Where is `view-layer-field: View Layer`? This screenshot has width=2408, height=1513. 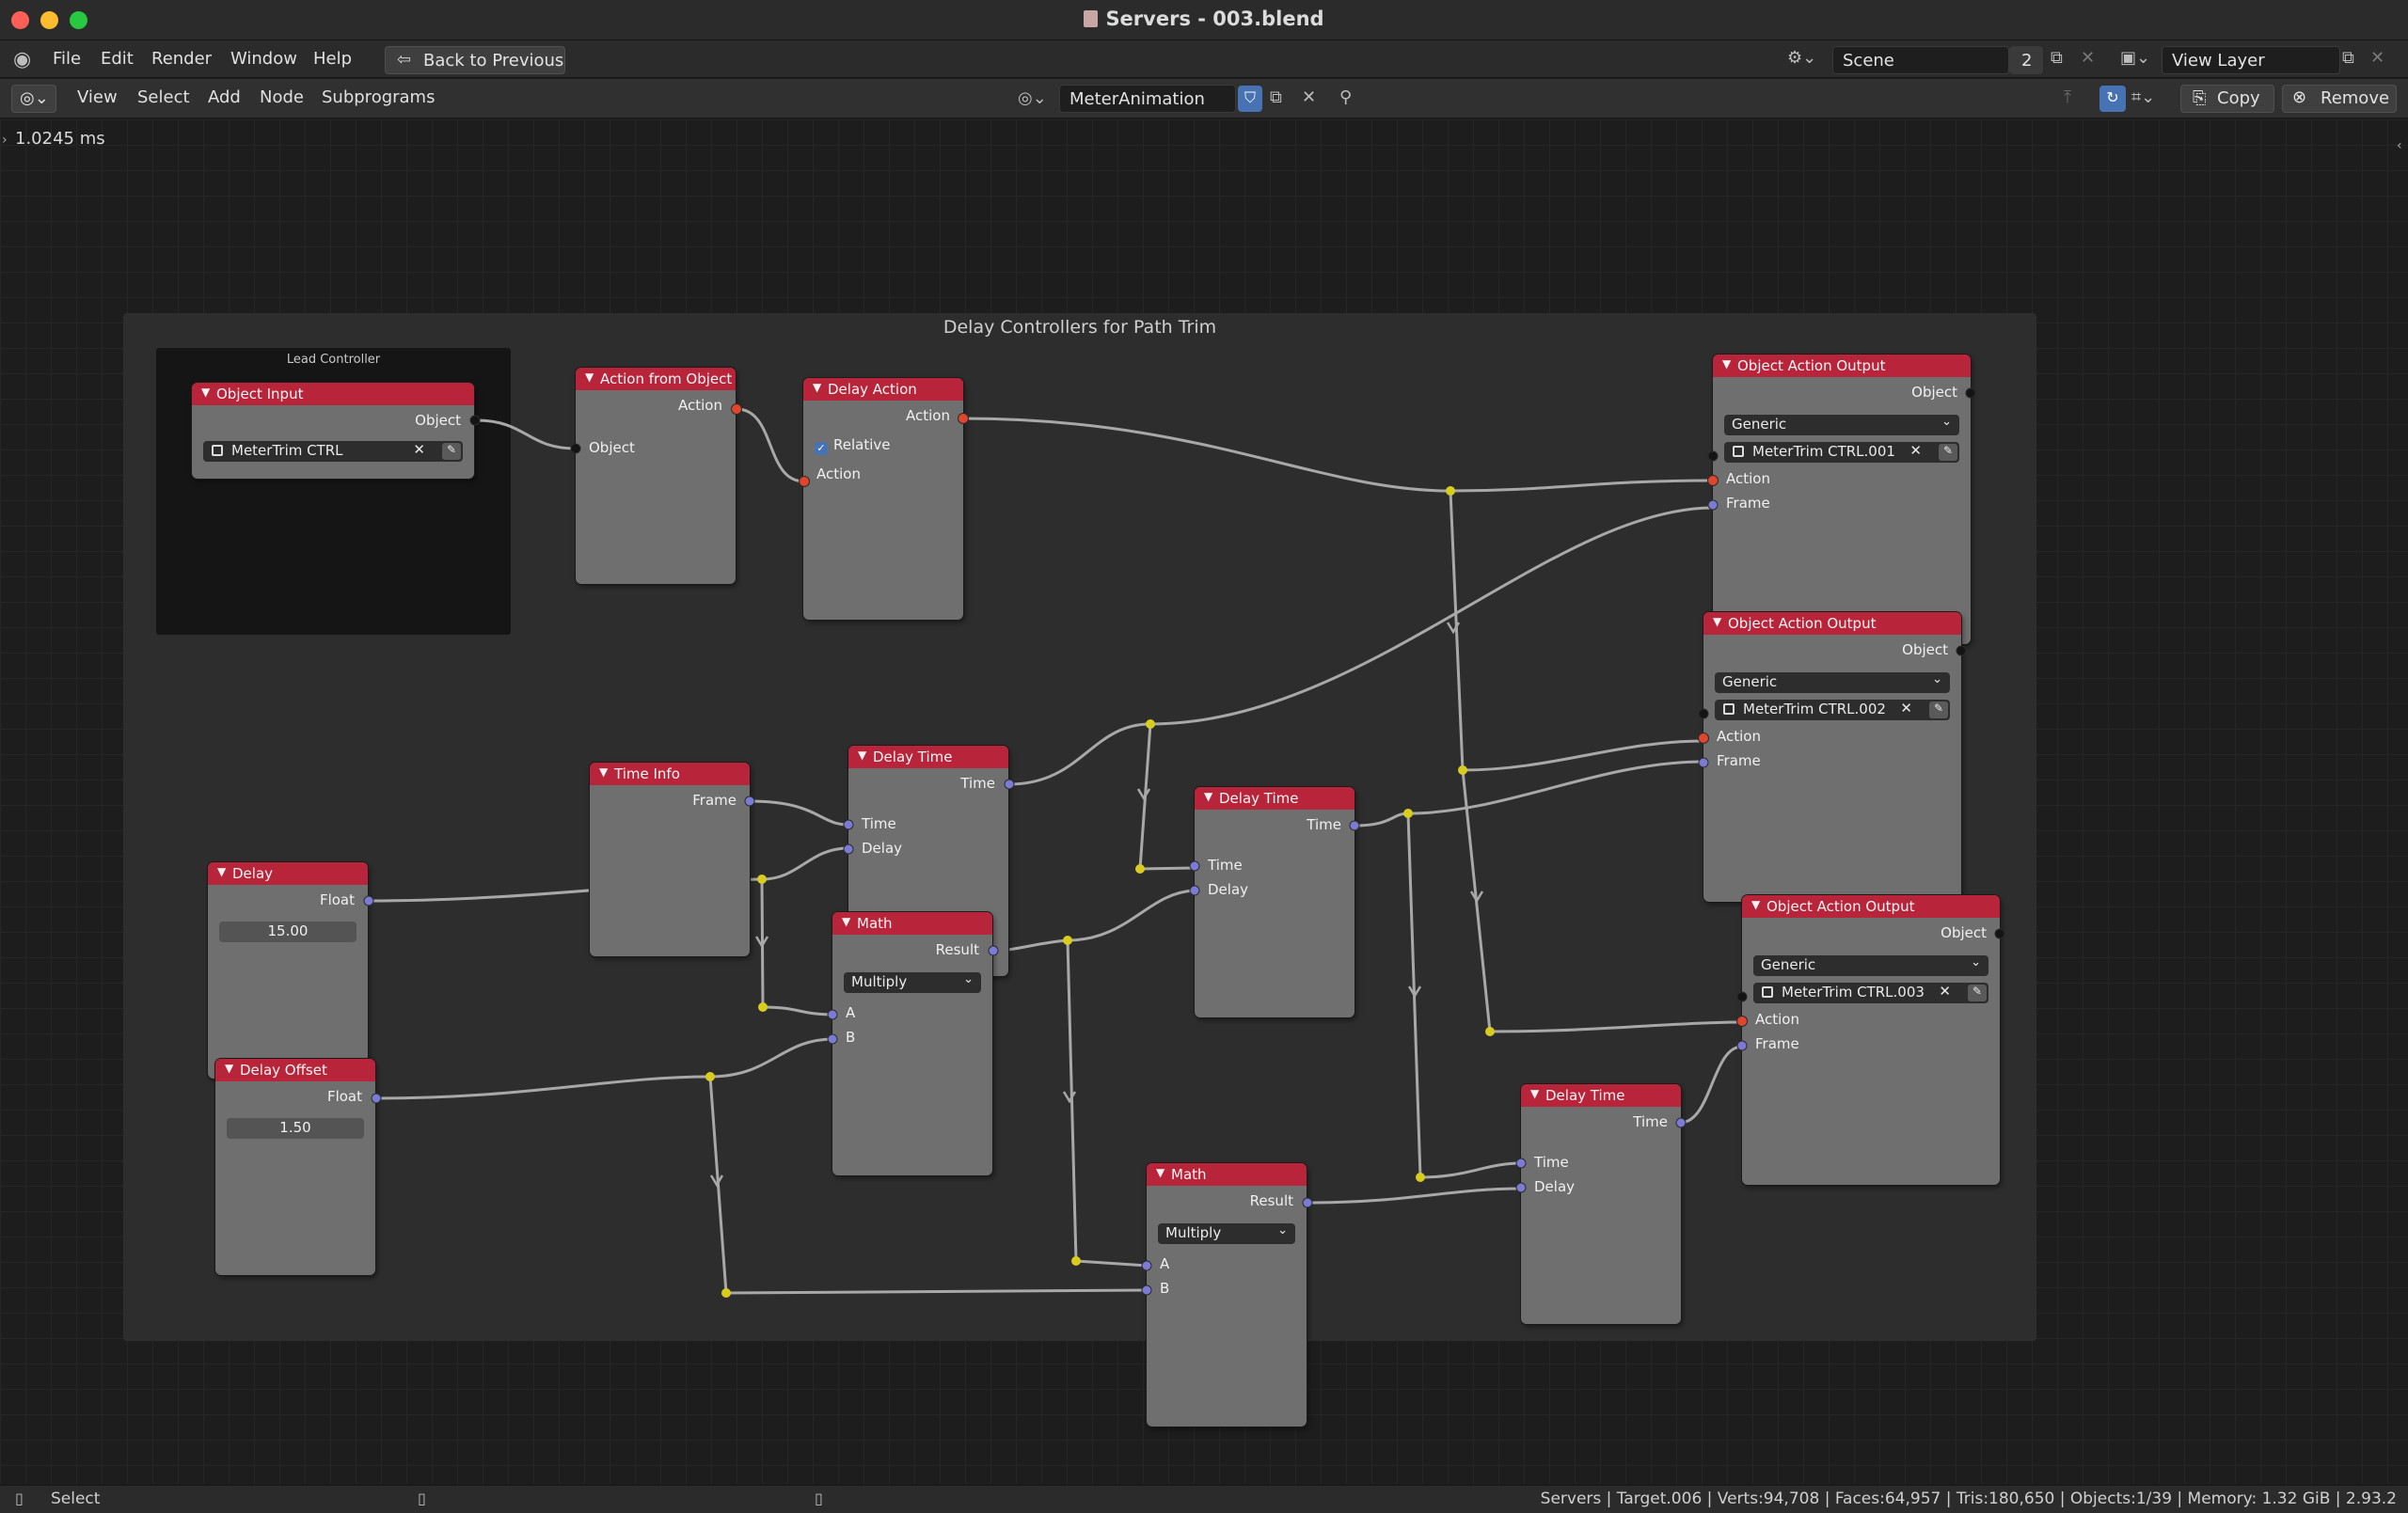 view-layer-field: View Layer is located at coordinates (2251, 60).